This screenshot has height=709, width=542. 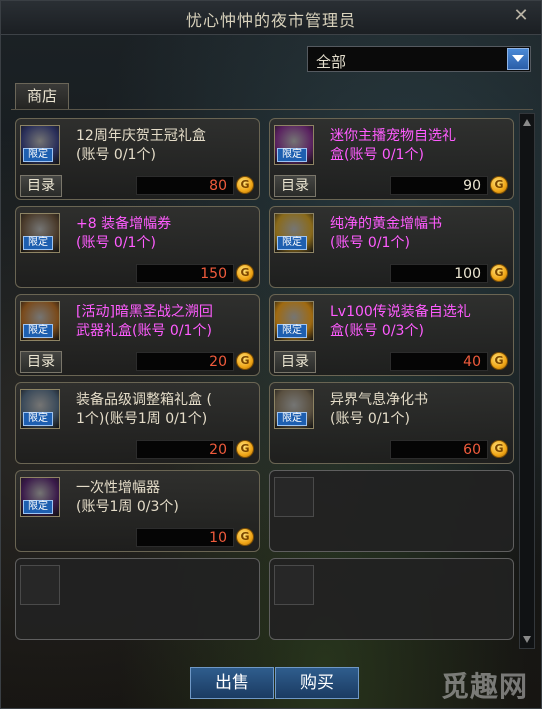 I want to click on price-box: 80, so click(x=185, y=185).